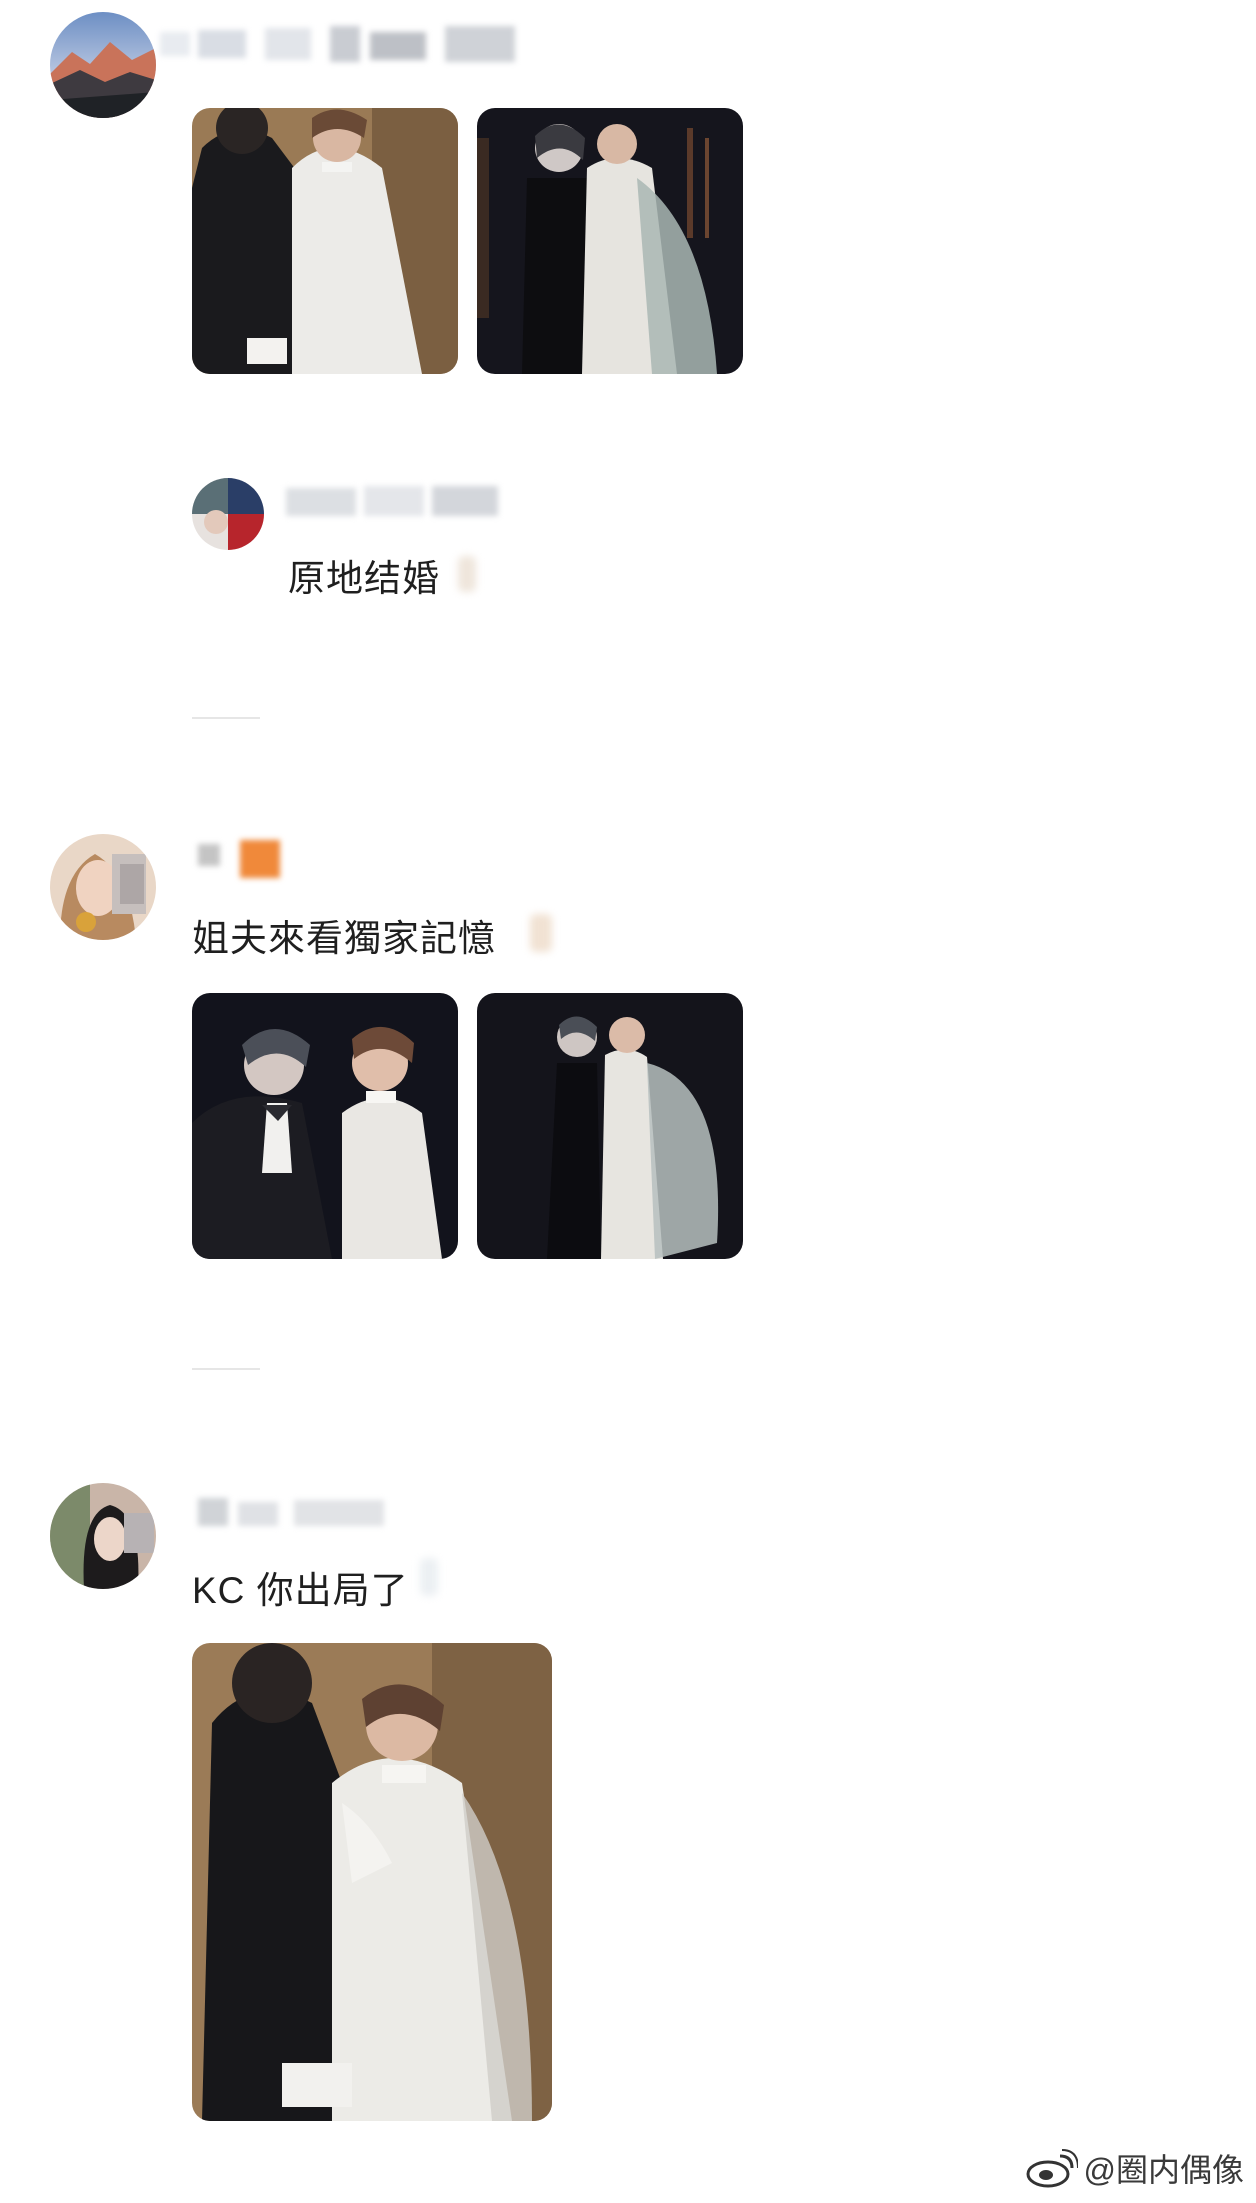 The width and height of the screenshot is (1256, 2203). I want to click on comment-text: KC 你出局了, so click(300, 1590).